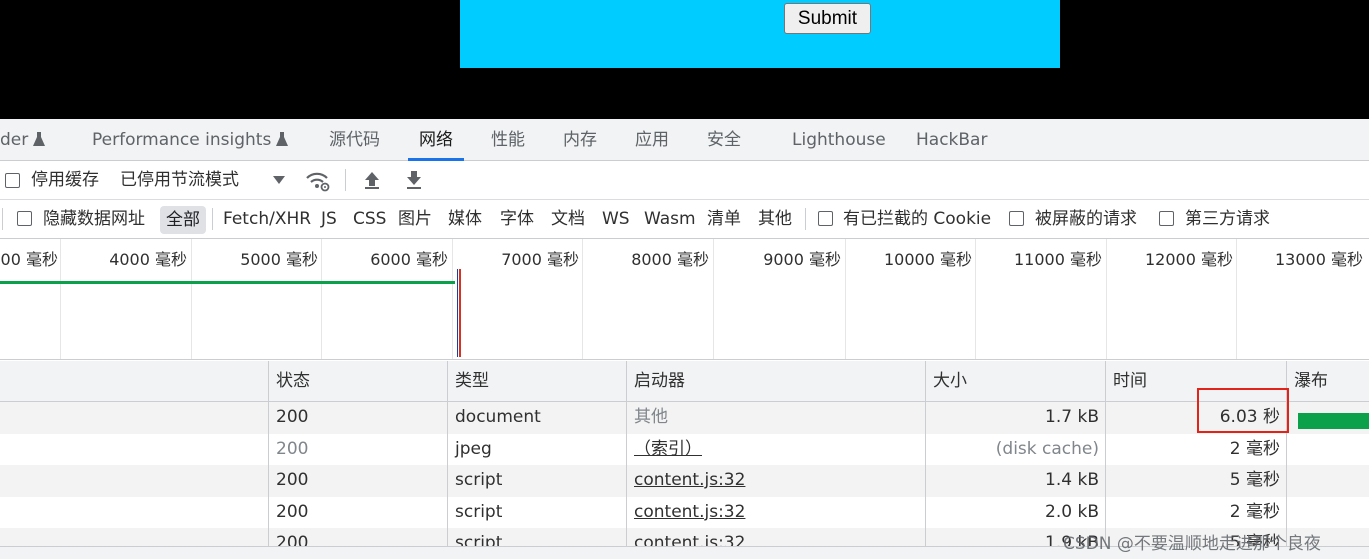 This screenshot has height=559, width=1369. I want to click on filter-manifest: 清单, so click(724, 219).